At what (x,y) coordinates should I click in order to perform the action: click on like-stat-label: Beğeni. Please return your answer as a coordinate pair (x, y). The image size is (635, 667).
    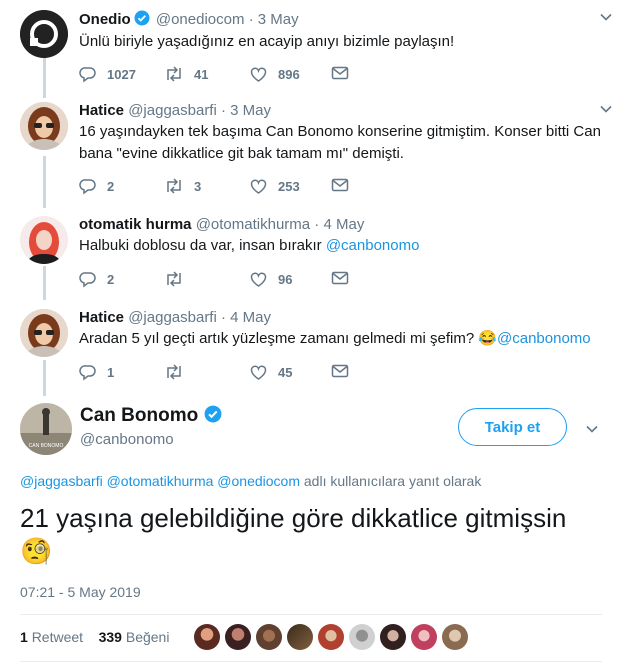
    Looking at the image, I should click on (147, 637).